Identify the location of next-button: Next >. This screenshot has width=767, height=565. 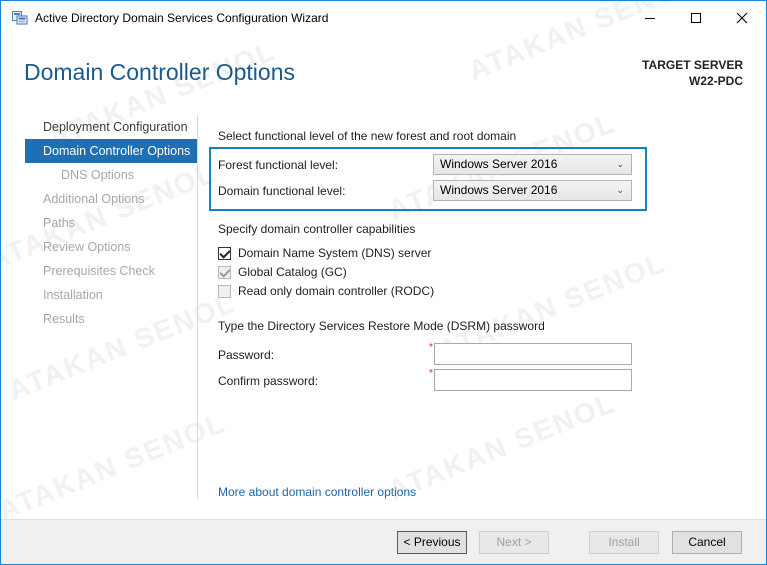
(514, 542).